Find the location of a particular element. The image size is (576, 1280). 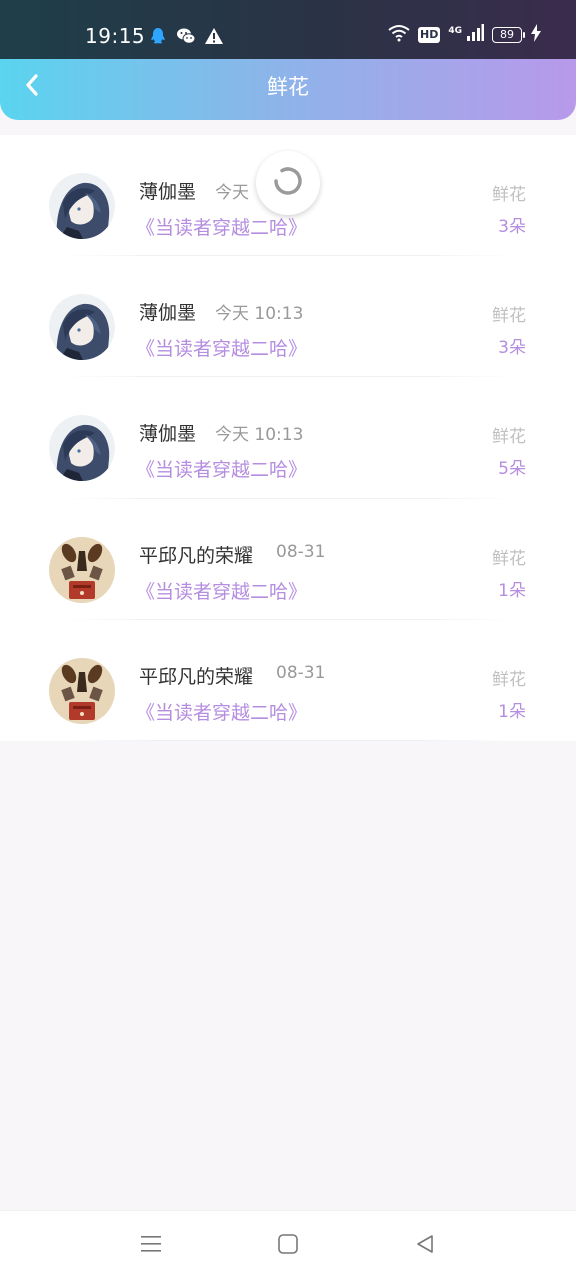

home-square-icon is located at coordinates (288, 1246).